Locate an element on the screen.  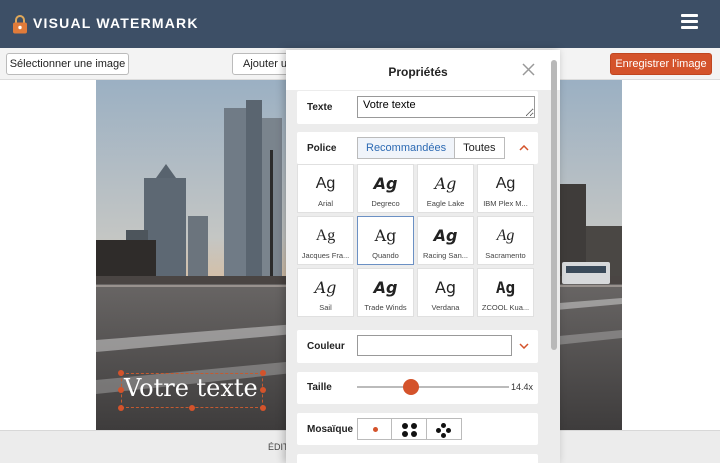
font-name-label: Sacramento is located at coordinates (505, 255).